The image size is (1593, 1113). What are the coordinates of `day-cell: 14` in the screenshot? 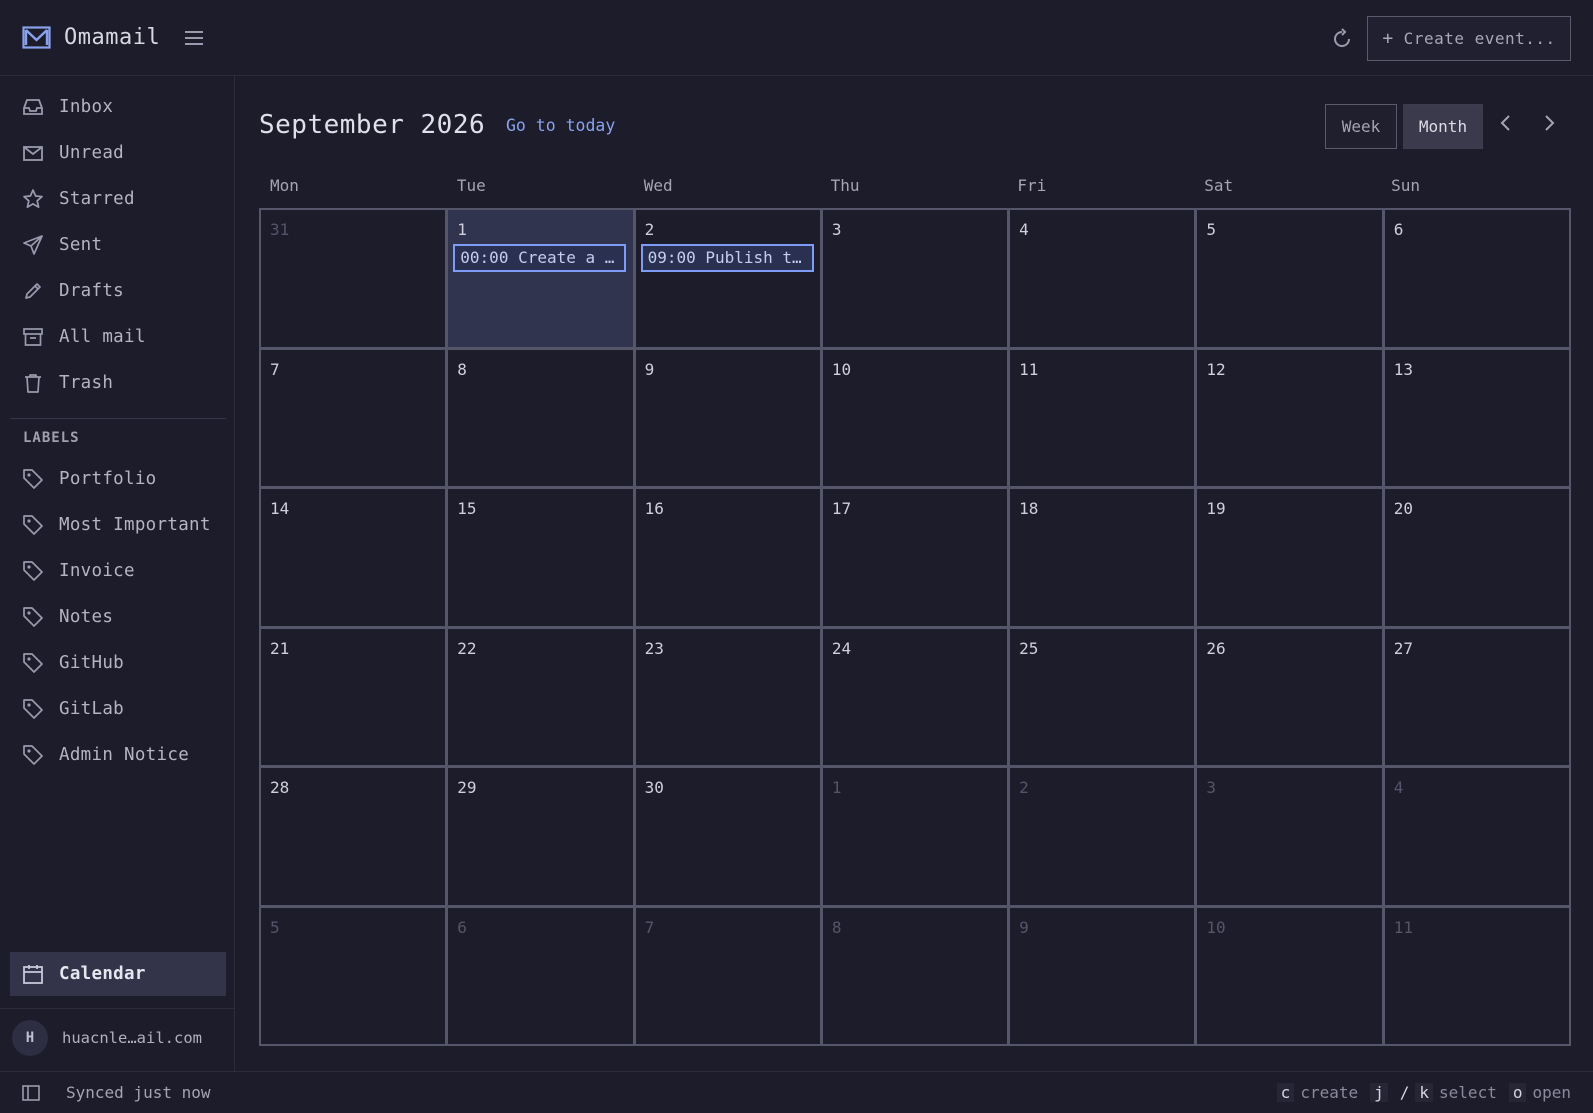 It's located at (353, 557).